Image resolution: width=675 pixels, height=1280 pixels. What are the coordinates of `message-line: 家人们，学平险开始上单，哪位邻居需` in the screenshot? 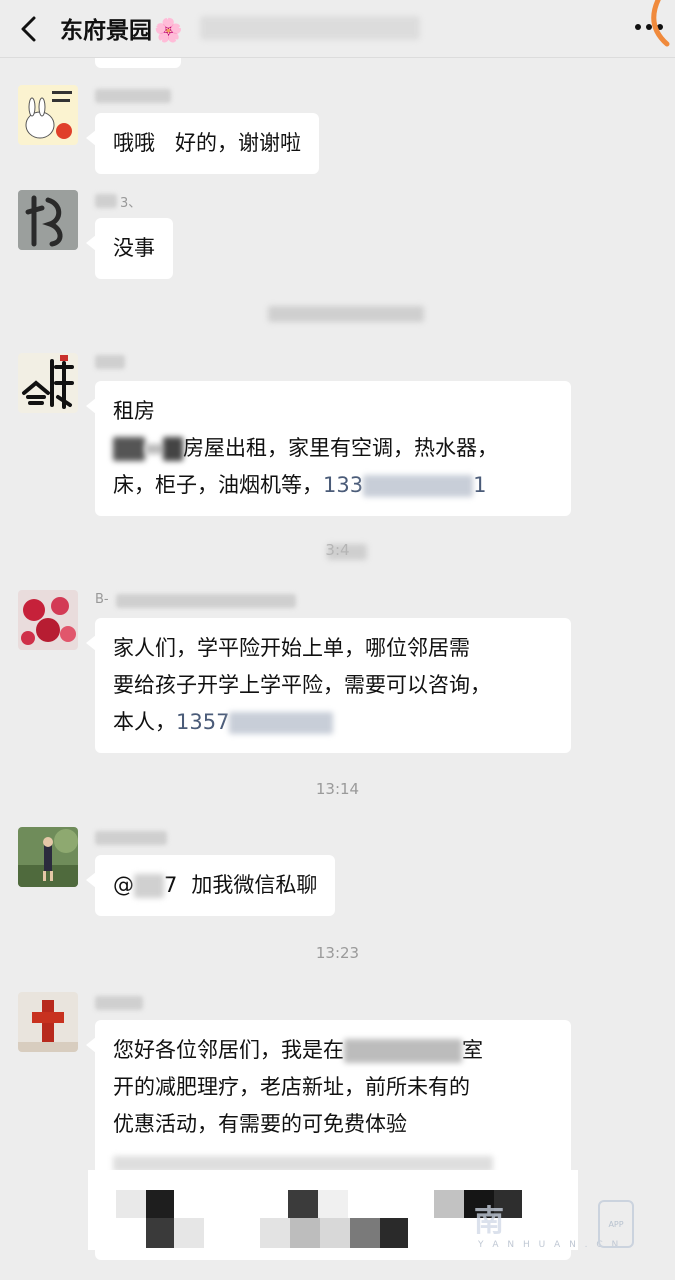 It's located at (291, 648).